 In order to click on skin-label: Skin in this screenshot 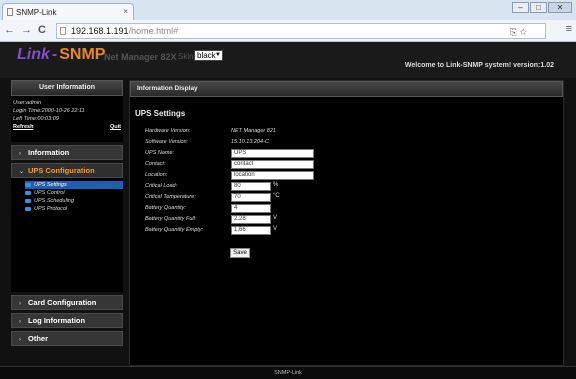, I will do `click(186, 56)`.